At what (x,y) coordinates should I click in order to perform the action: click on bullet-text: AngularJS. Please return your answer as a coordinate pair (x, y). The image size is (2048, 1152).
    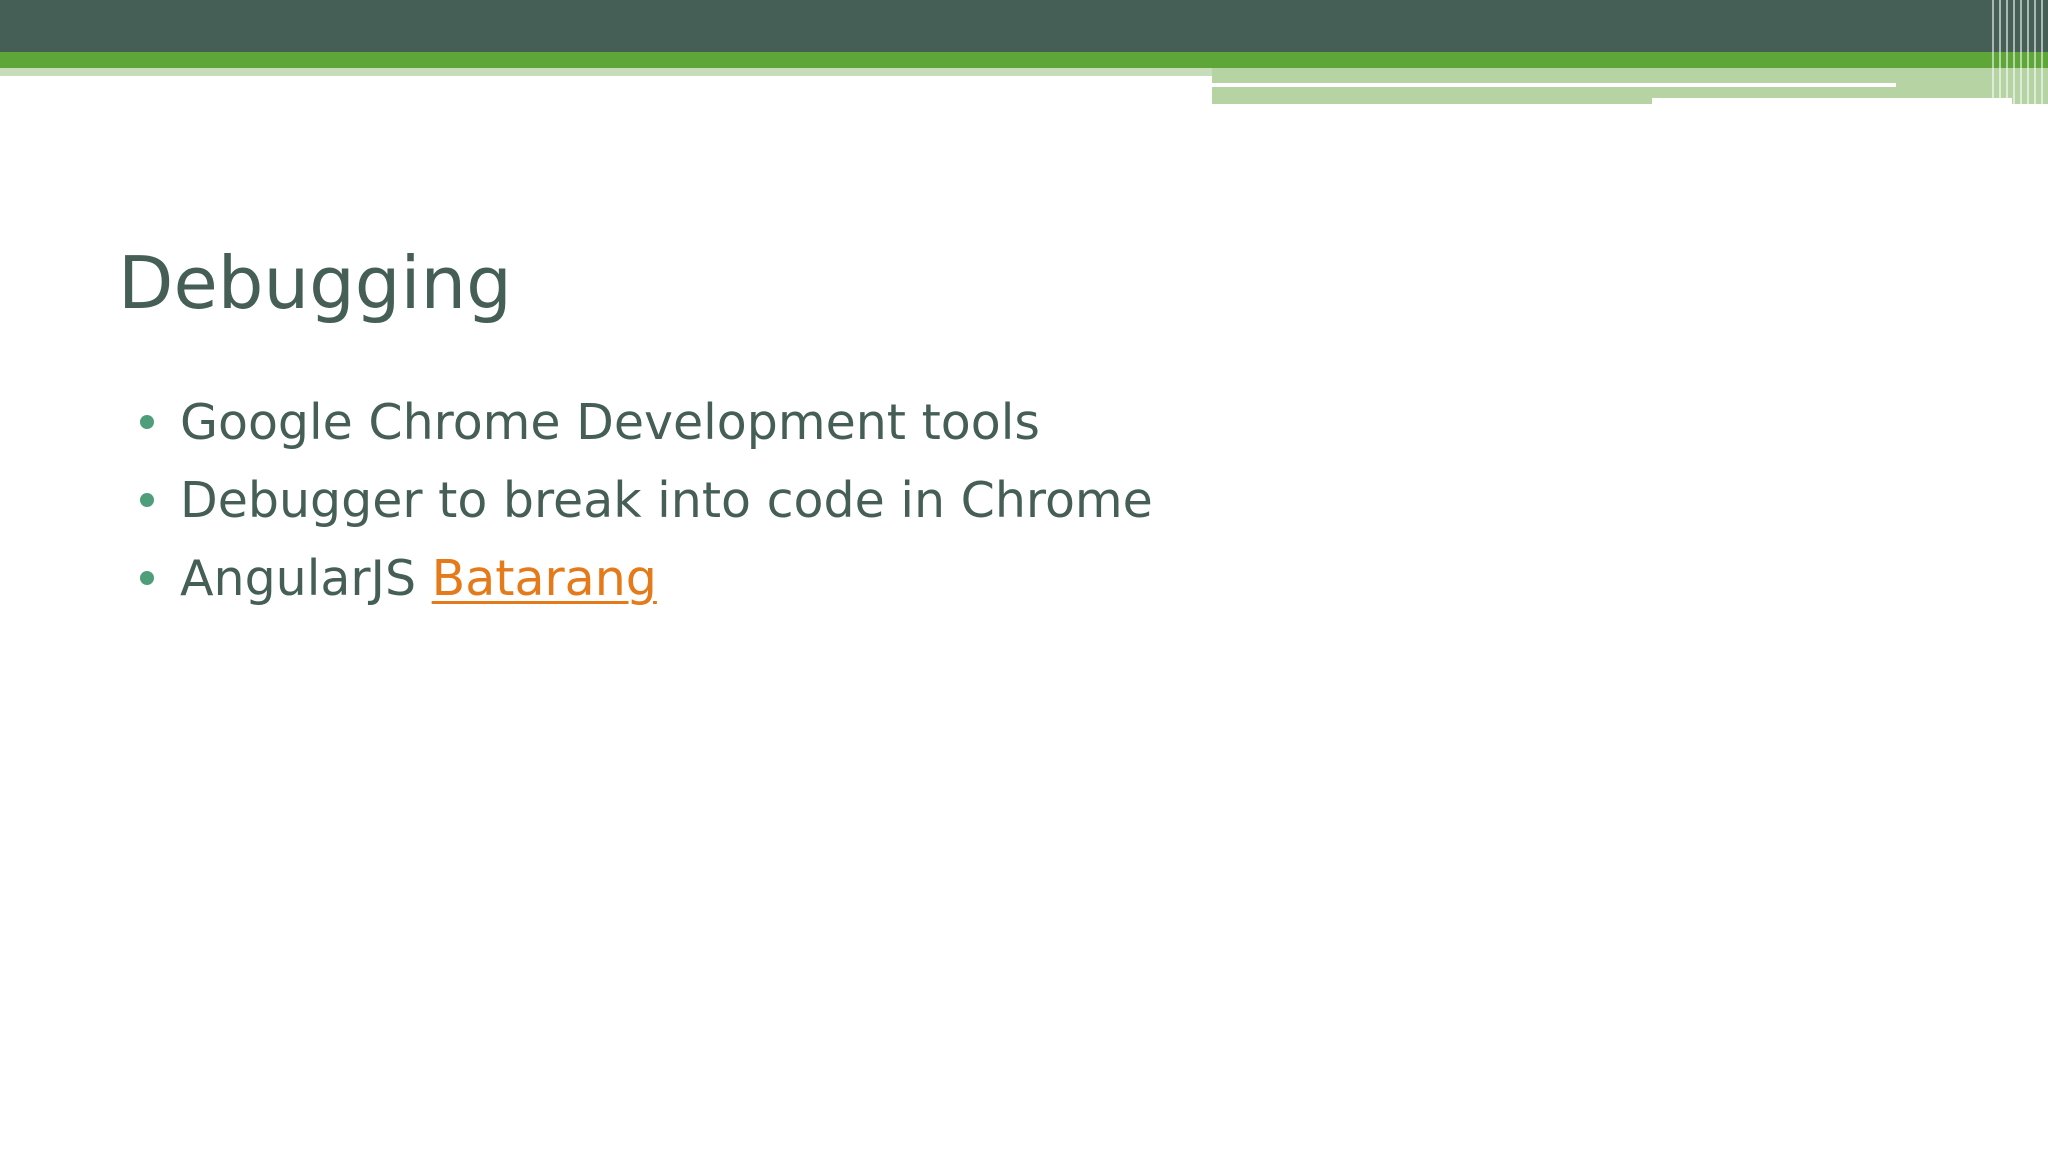
    Looking at the image, I should click on (298, 578).